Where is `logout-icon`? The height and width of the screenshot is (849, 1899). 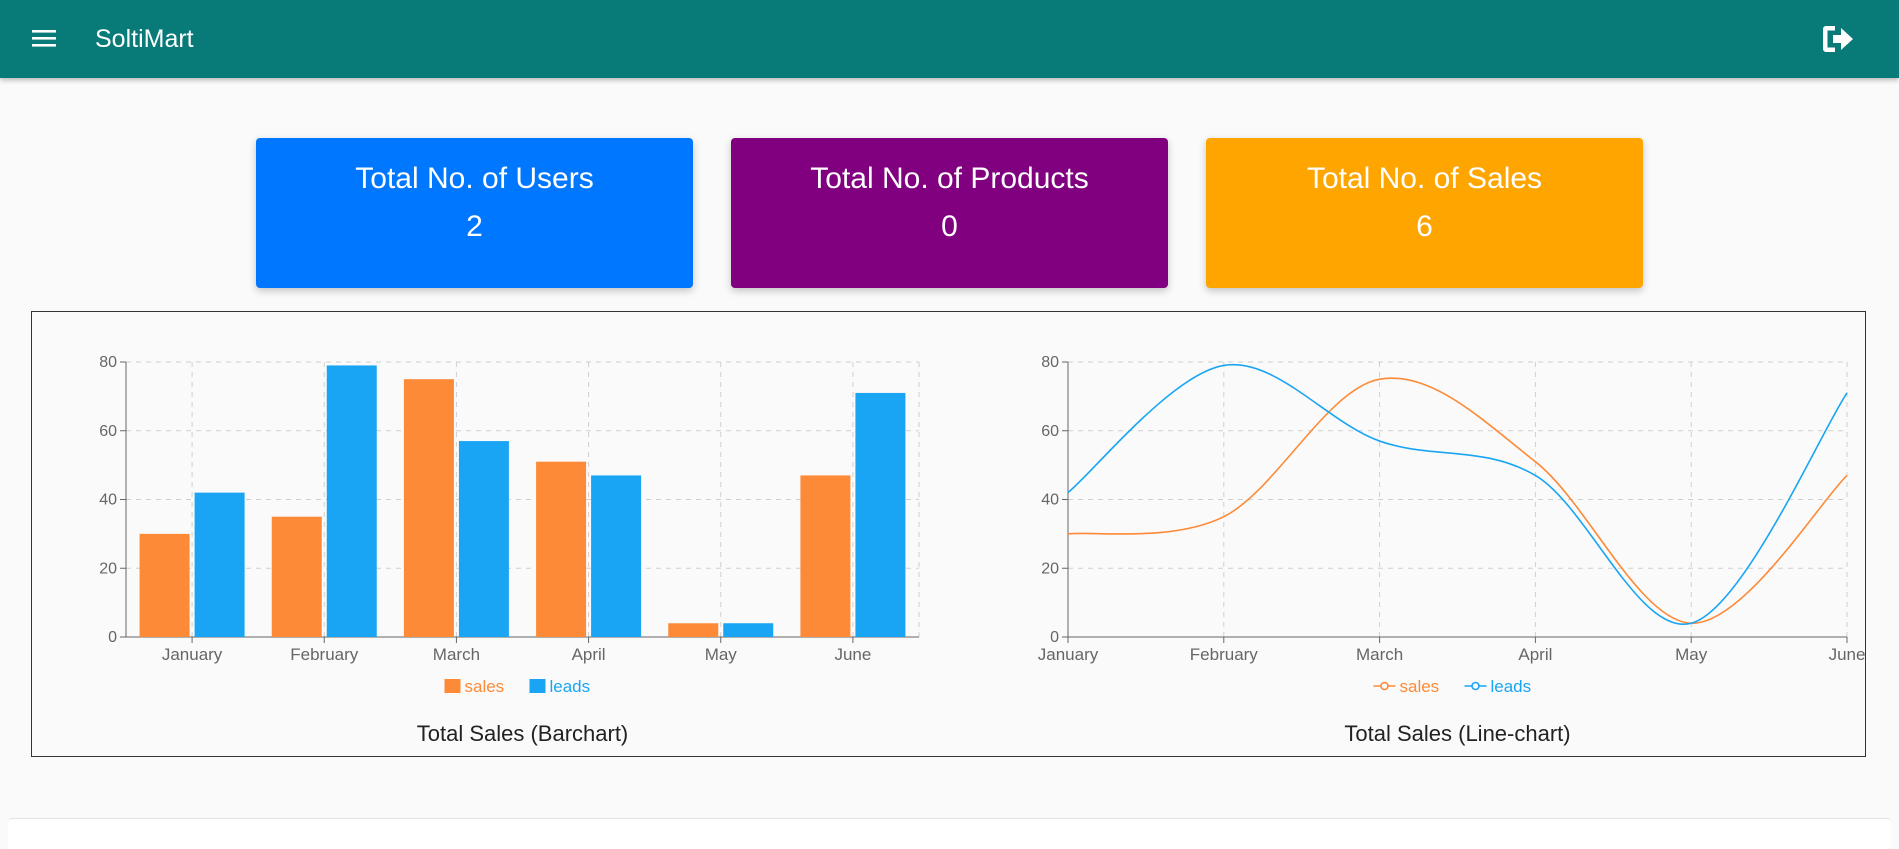
logout-icon is located at coordinates (1838, 39).